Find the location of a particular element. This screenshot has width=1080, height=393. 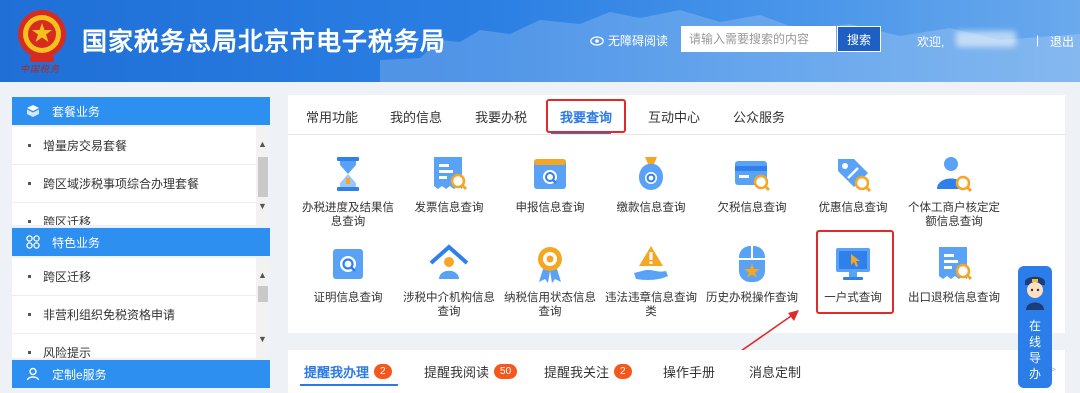

grid-item-certificate-query: 证明信息查询 is located at coordinates (348, 274).